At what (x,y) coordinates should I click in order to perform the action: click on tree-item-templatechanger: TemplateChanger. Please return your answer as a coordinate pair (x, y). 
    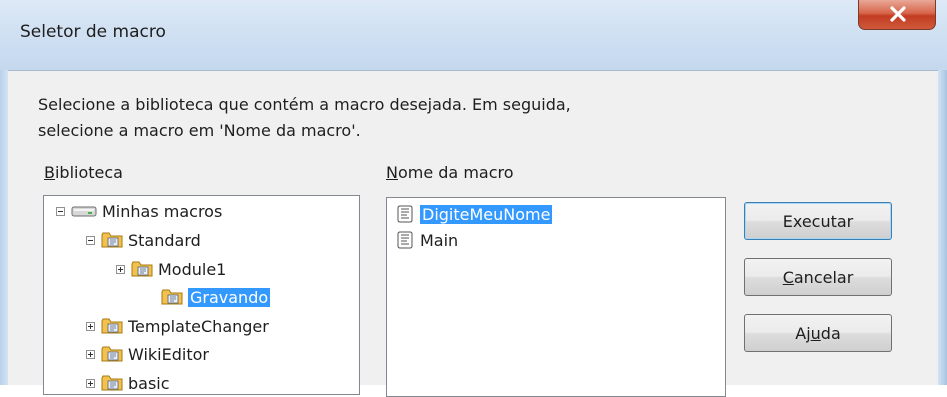
    Looking at the image, I should click on (177, 326).